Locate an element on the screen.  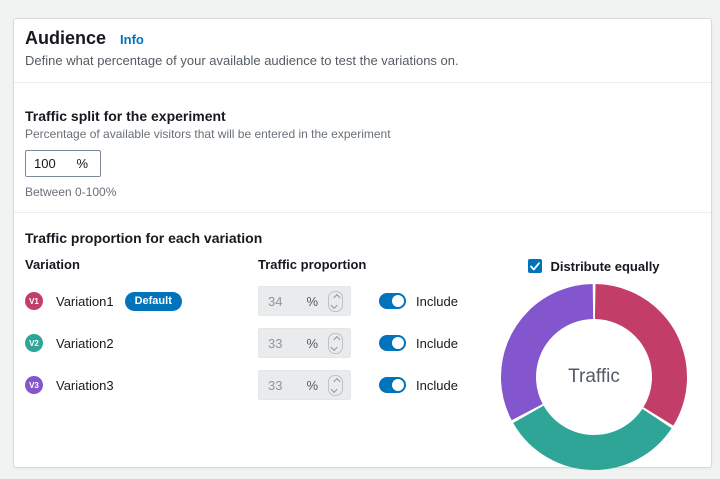
variation-name: Variation1 is located at coordinates (85, 301).